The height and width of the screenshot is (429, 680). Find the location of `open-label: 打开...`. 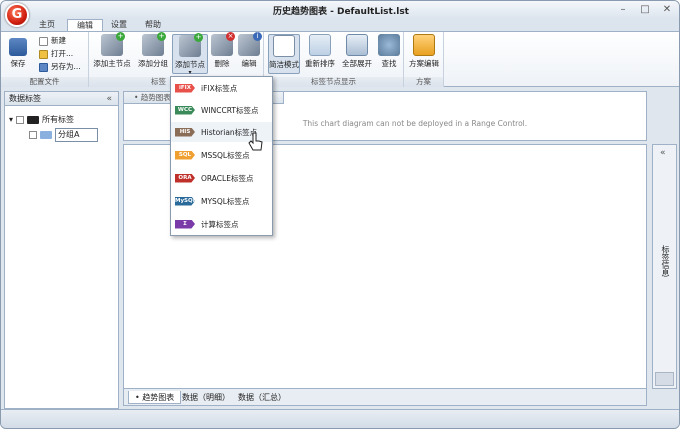

open-label: 打开... is located at coordinates (62, 53).